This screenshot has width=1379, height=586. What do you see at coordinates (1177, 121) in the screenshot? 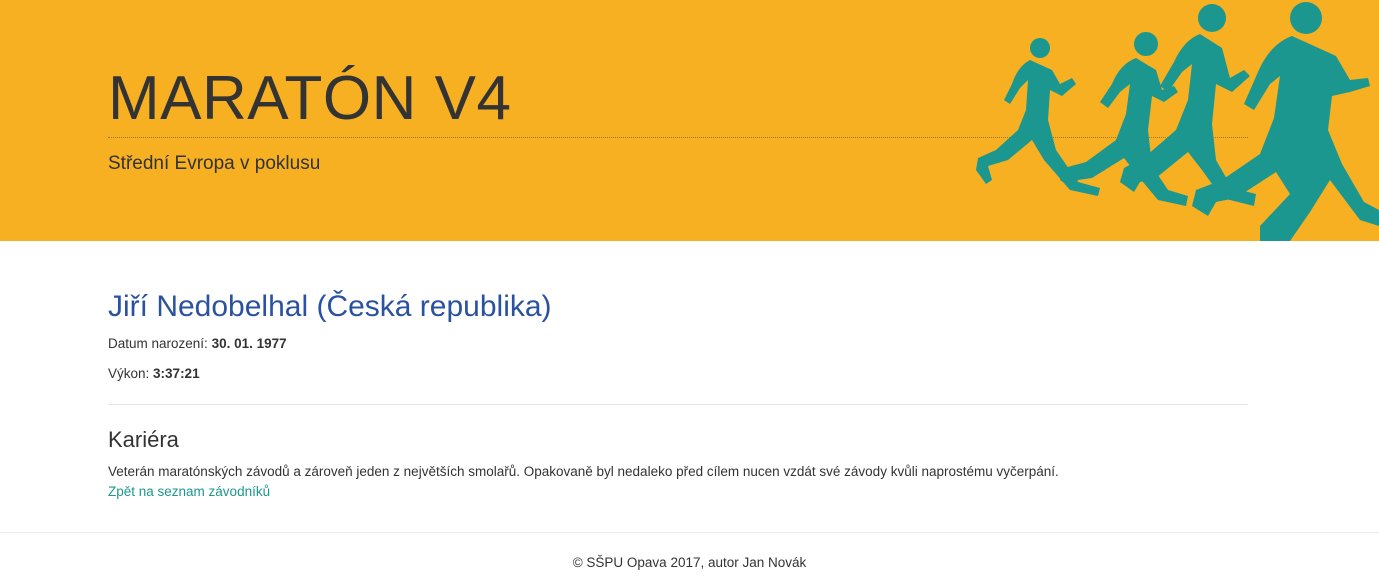
I see `runners-illustration` at bounding box center [1177, 121].